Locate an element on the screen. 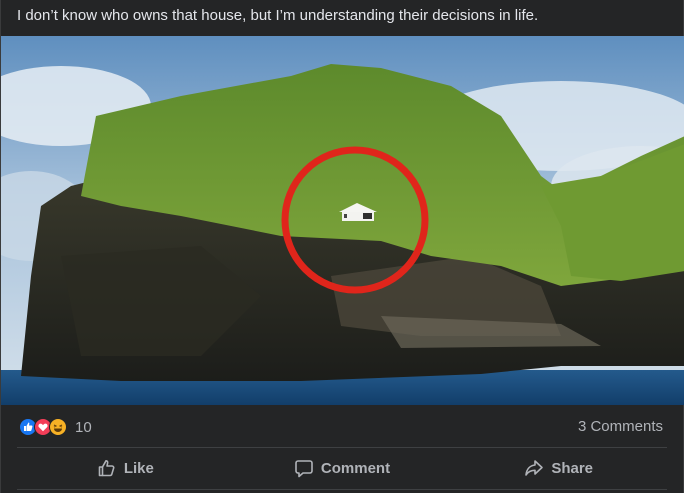 This screenshot has width=684, height=493. reaction-count: 10 is located at coordinates (83, 427).